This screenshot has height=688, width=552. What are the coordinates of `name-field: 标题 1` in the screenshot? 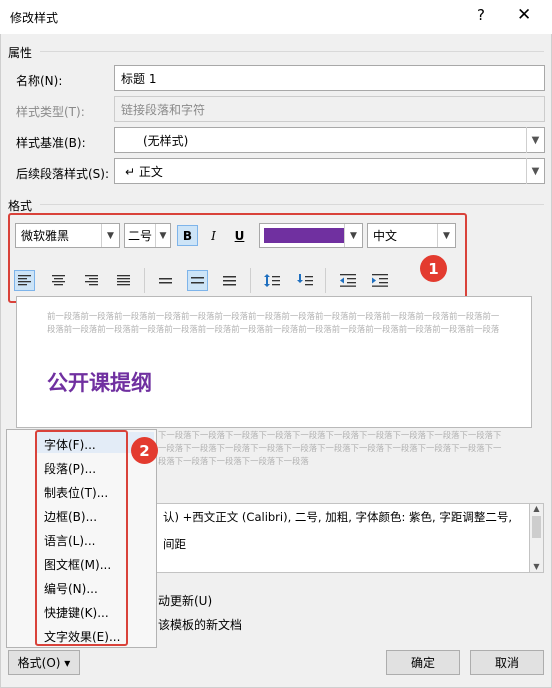 It's located at (329, 78).